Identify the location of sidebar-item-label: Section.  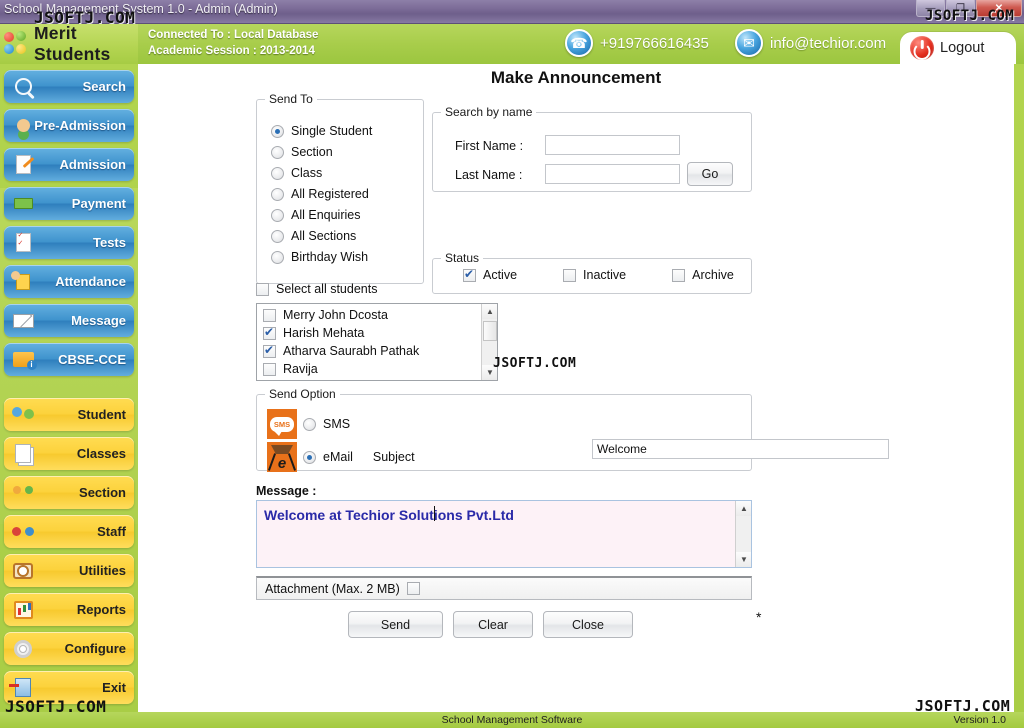
(102, 492).